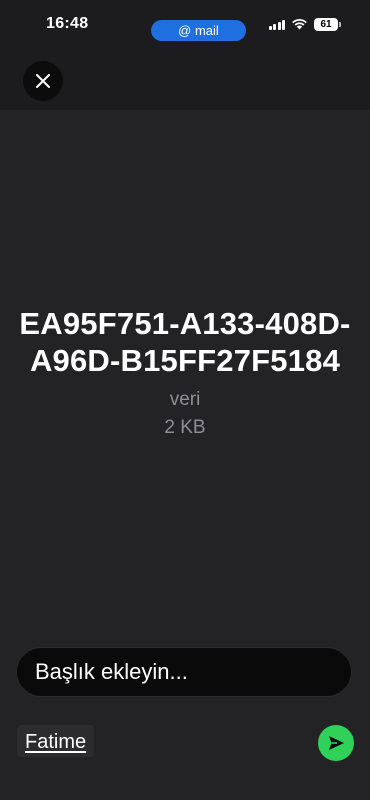 This screenshot has width=370, height=800. I want to click on close-icon, so click(43, 81).